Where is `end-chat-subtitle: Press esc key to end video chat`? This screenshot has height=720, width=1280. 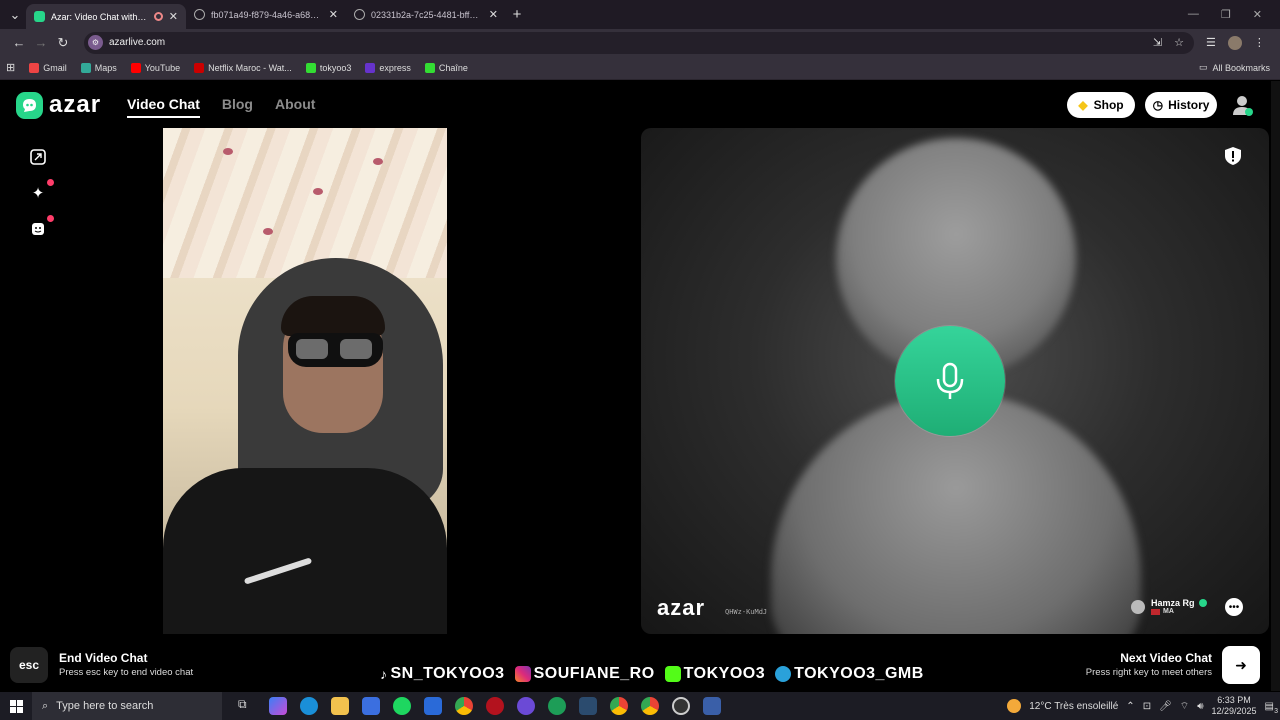 end-chat-subtitle: Press esc key to end video chat is located at coordinates (126, 672).